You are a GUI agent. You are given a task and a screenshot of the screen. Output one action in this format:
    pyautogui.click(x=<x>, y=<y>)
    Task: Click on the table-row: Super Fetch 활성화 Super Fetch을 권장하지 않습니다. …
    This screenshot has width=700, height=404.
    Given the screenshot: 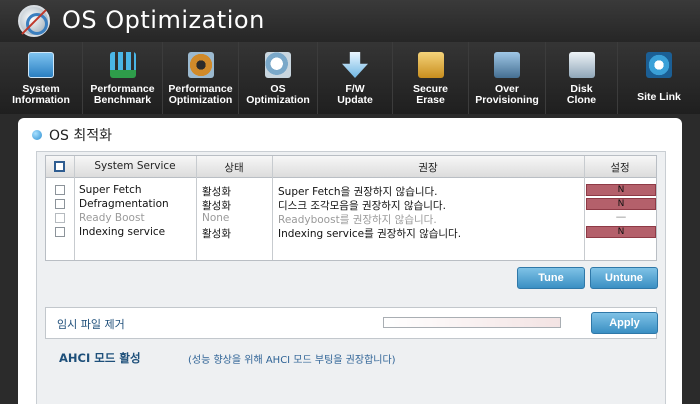 What is the action you would take?
    pyautogui.click(x=351, y=191)
    